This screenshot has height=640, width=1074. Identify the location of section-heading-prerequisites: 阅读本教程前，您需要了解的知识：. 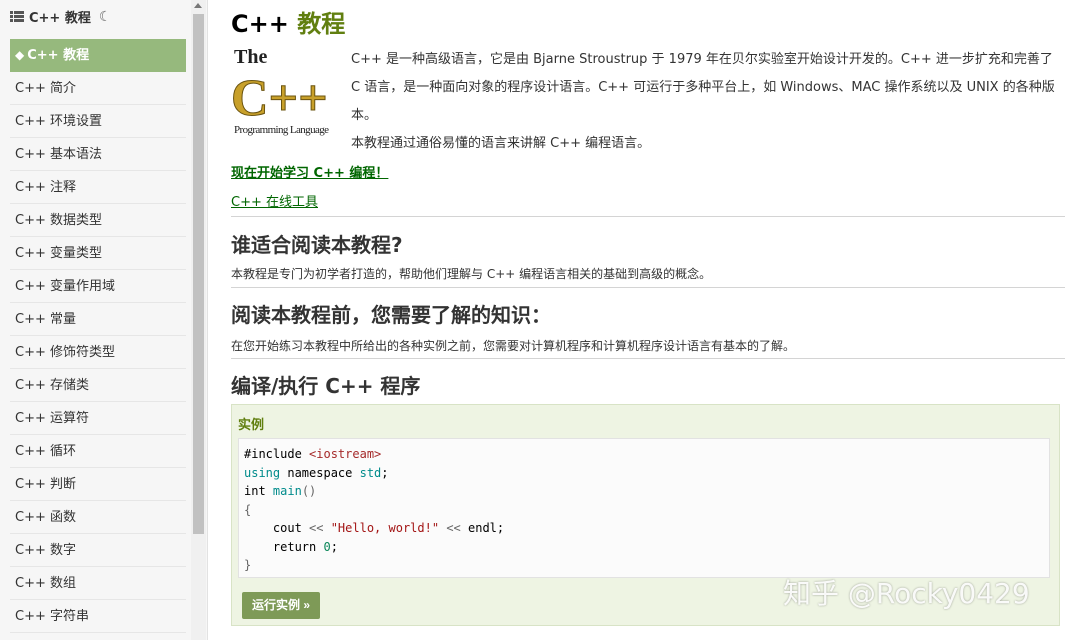
(391, 315).